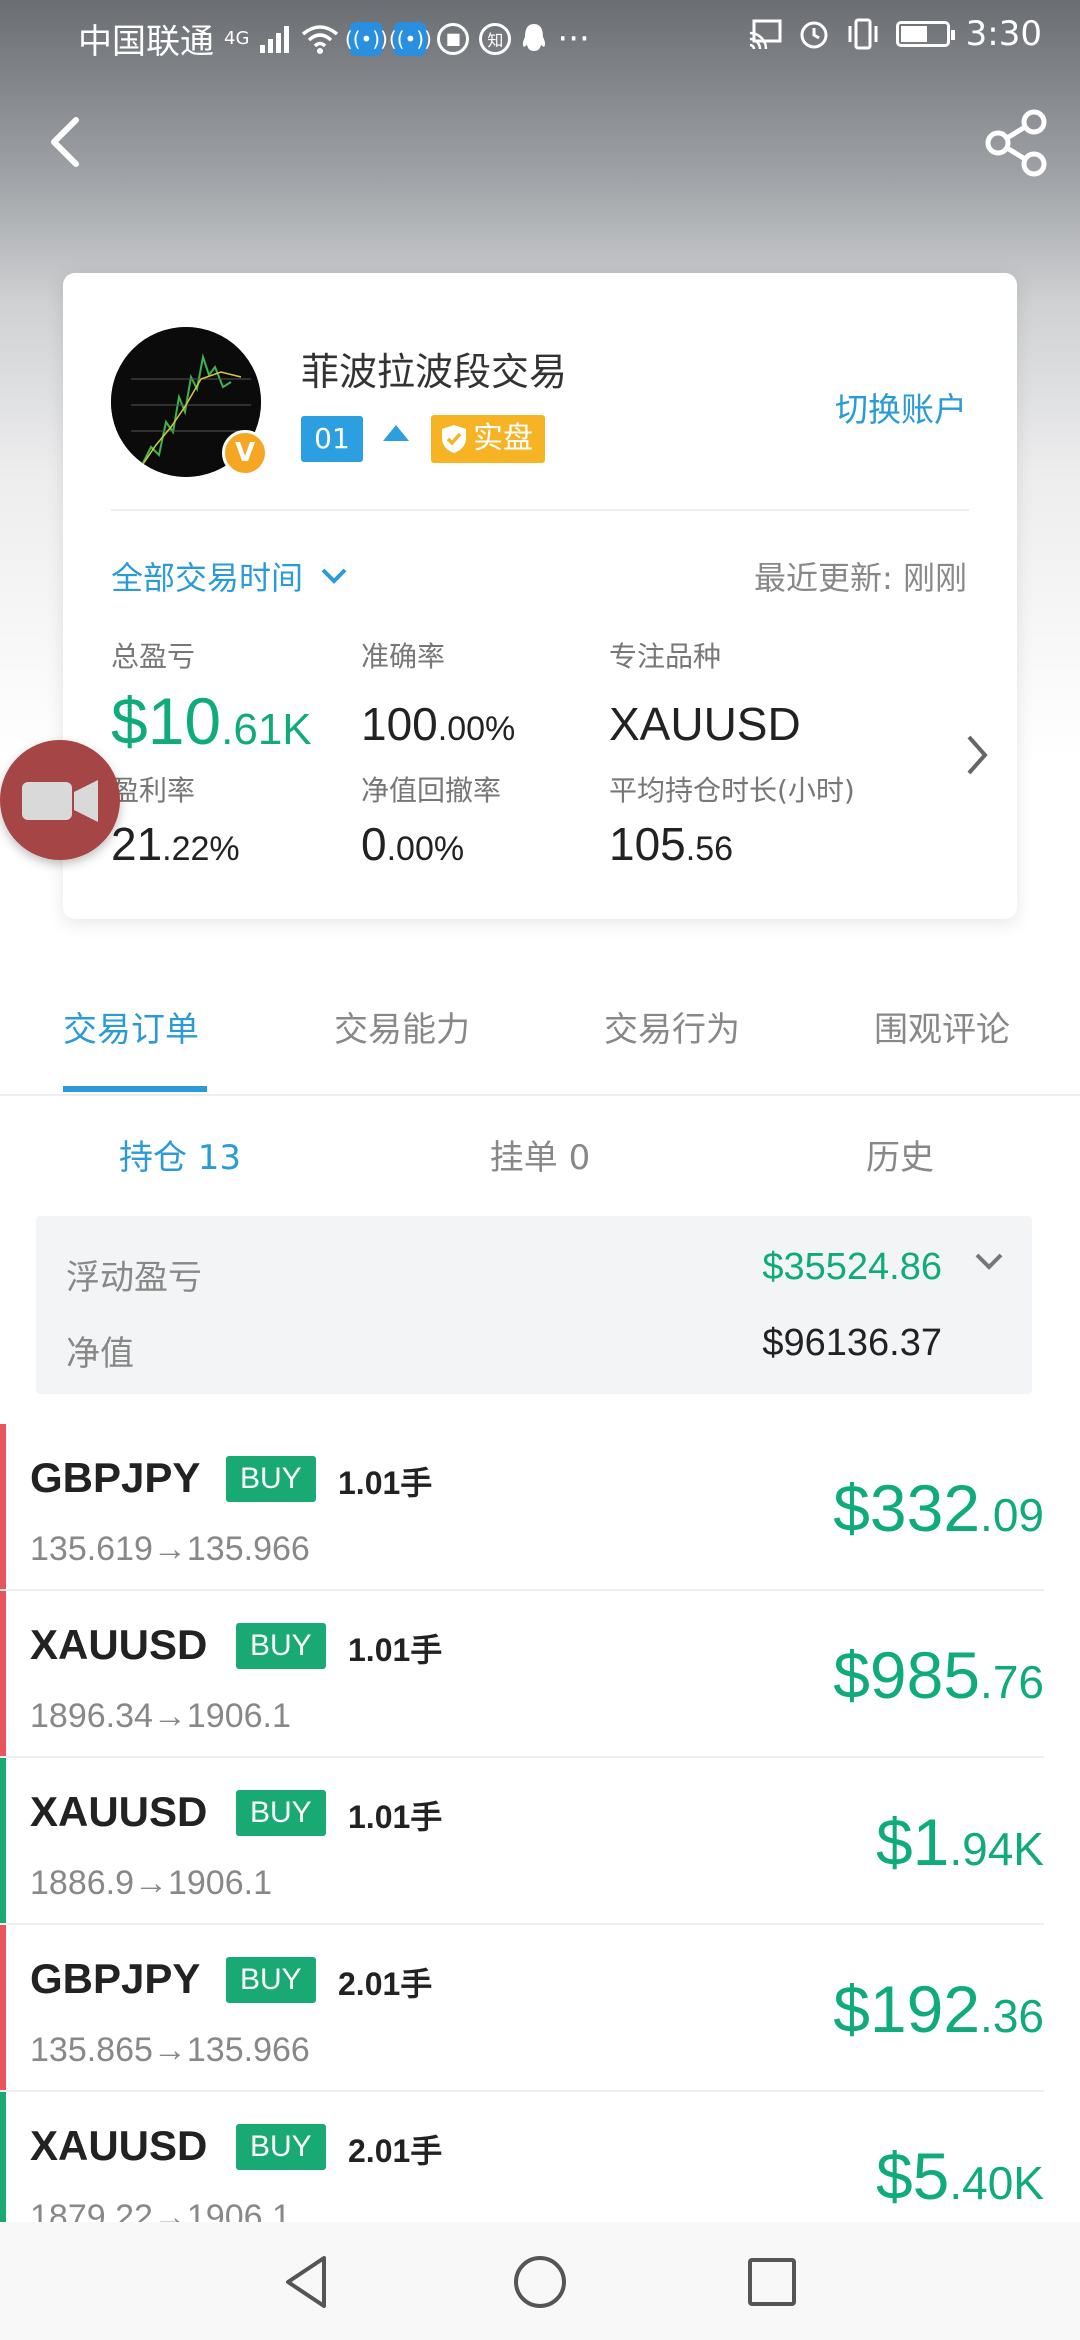  I want to click on stat-value: 21.22%, so click(175, 844).